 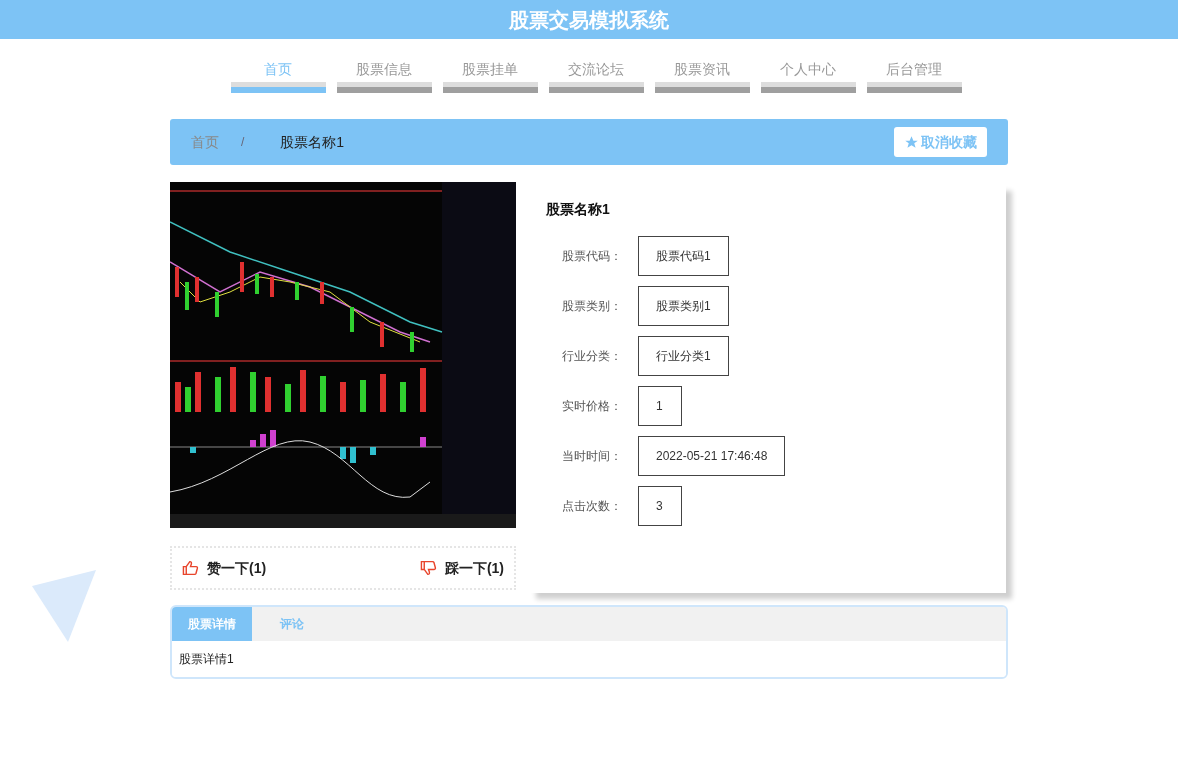 What do you see at coordinates (591, 356) in the screenshot?
I see `field-label: 行业分类：` at bounding box center [591, 356].